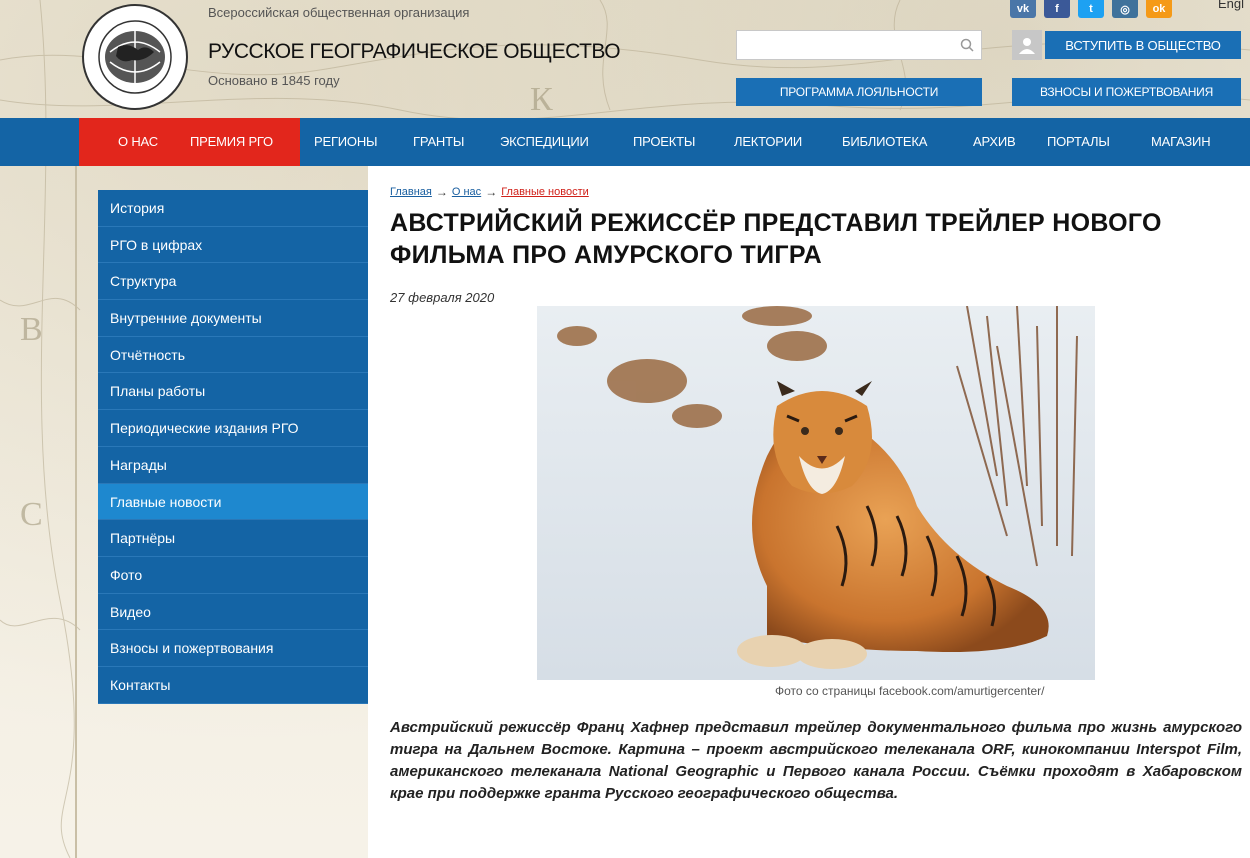 The width and height of the screenshot is (1250, 858). I want to click on nav-item-expeditions: ЭКСПЕДИЦИИ, so click(544, 142).